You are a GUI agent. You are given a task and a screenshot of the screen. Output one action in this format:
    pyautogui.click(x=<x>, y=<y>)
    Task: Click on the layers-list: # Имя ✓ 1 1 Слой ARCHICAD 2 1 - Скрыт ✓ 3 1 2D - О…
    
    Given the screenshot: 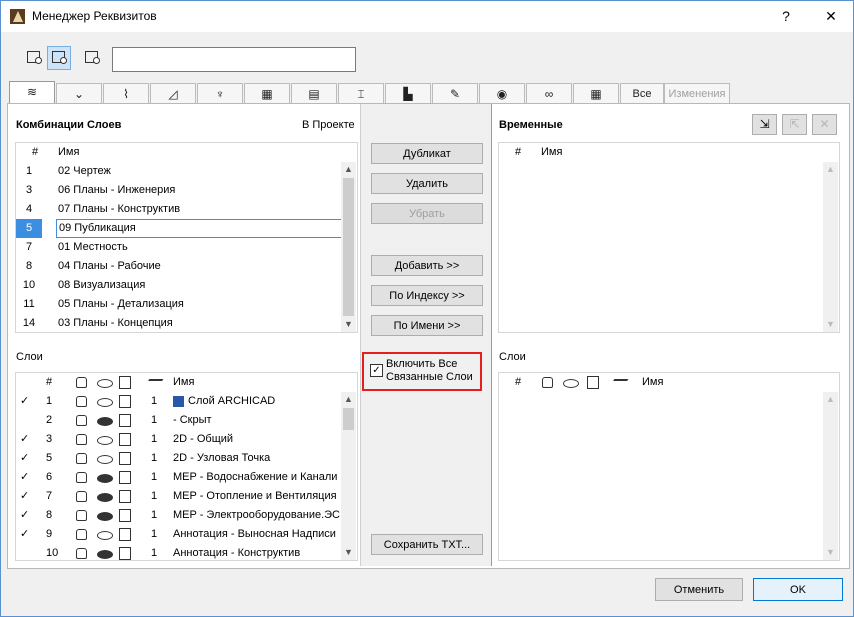 What is the action you would take?
    pyautogui.click(x=186, y=466)
    